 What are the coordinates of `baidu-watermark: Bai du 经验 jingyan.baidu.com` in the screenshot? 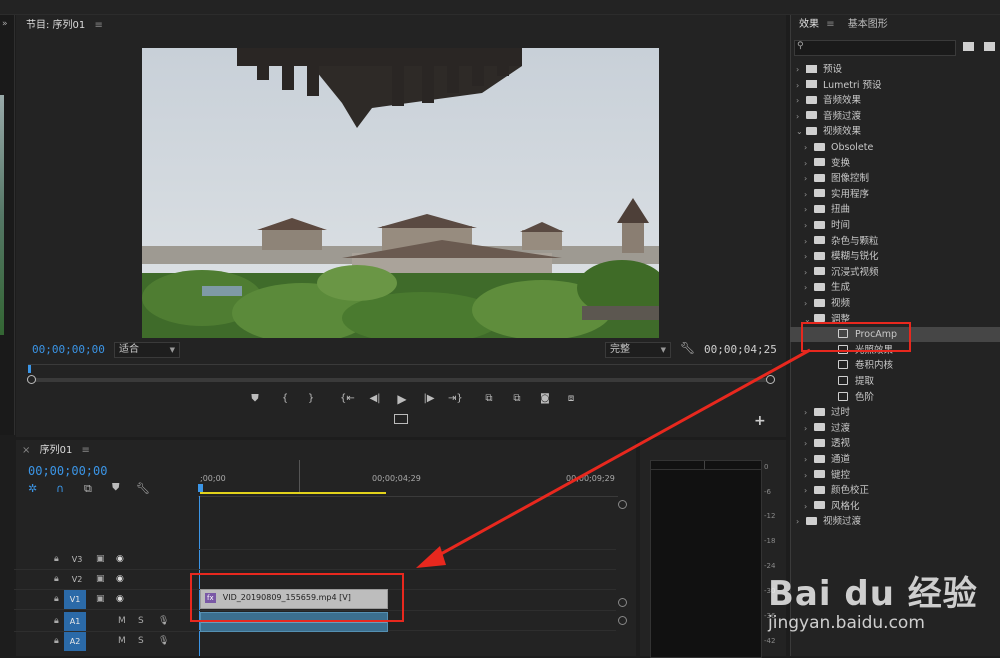 It's located at (883, 609).